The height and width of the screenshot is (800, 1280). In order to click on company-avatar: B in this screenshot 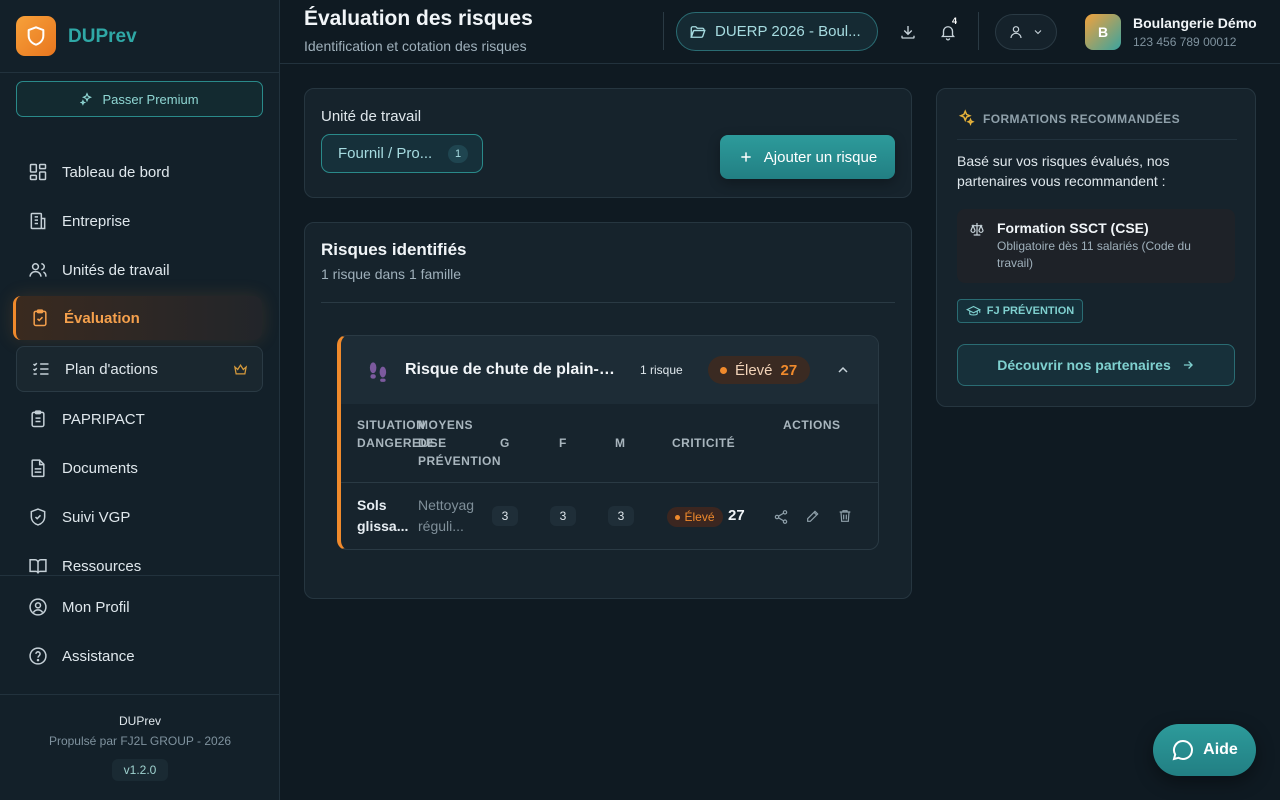, I will do `click(1103, 32)`.